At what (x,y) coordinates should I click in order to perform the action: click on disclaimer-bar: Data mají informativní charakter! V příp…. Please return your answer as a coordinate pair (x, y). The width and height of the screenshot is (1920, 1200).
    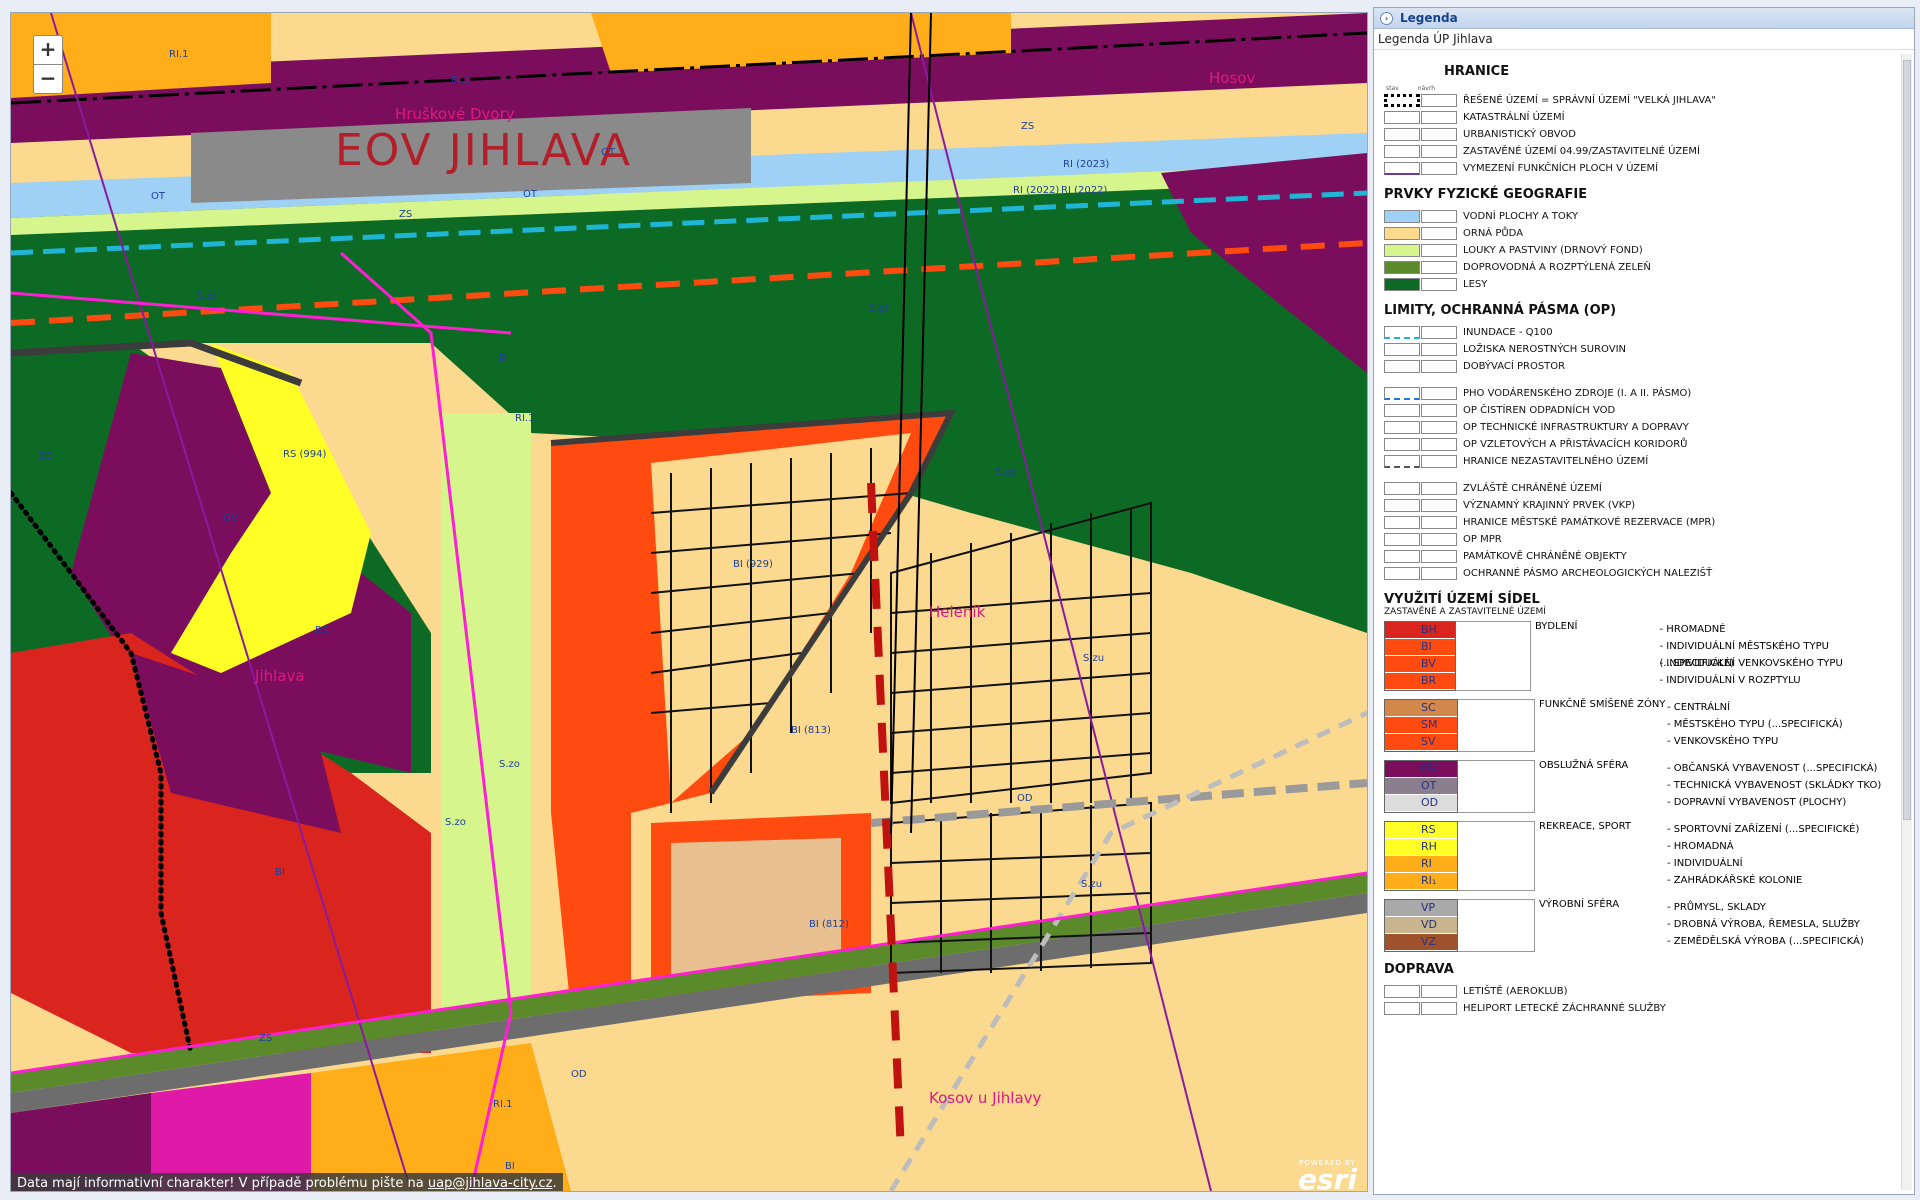
    Looking at the image, I should click on (287, 1182).